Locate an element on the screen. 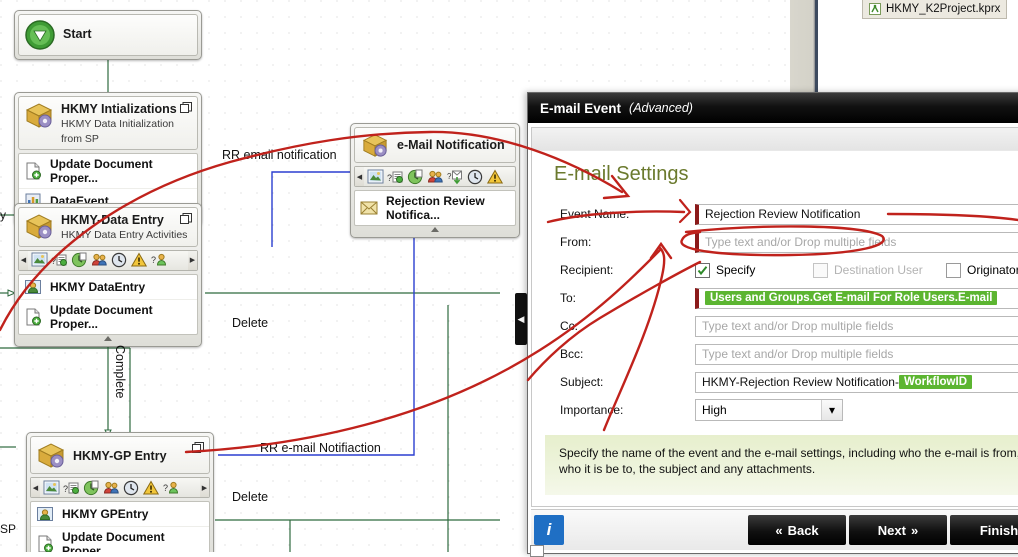 This screenshot has width=1018, height=557. recipient-option-originator: Originator is located at coordinates (982, 270).